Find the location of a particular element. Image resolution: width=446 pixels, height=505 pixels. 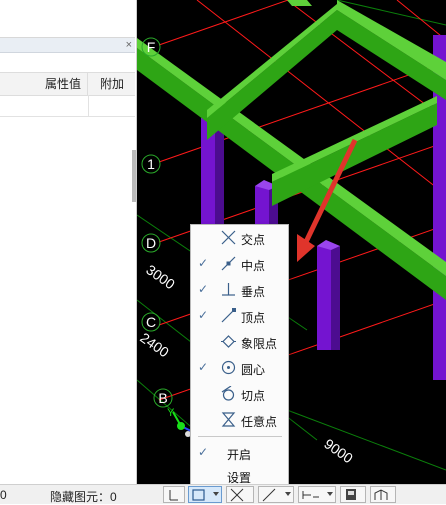

menu-item-nearest: 任意点 is located at coordinates (239, 420).